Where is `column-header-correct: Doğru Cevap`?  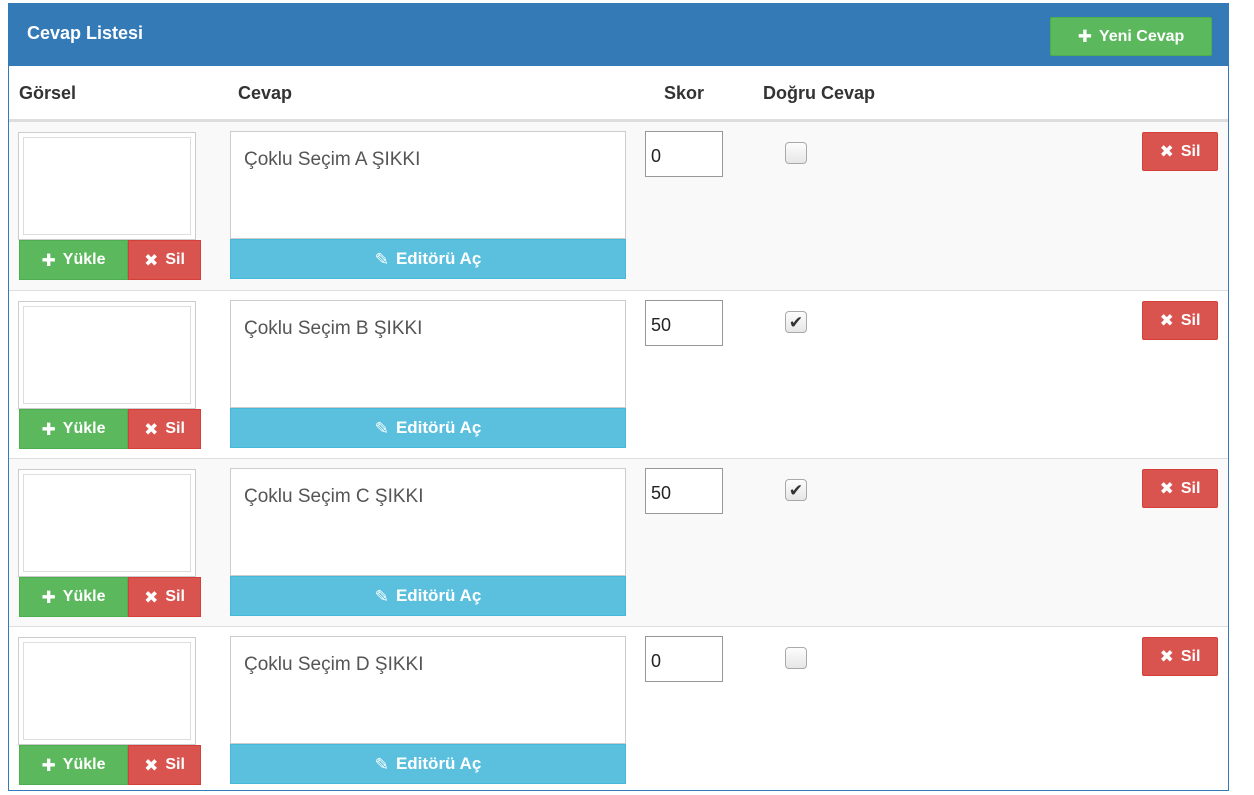 column-header-correct: Doğru Cevap is located at coordinates (819, 93).